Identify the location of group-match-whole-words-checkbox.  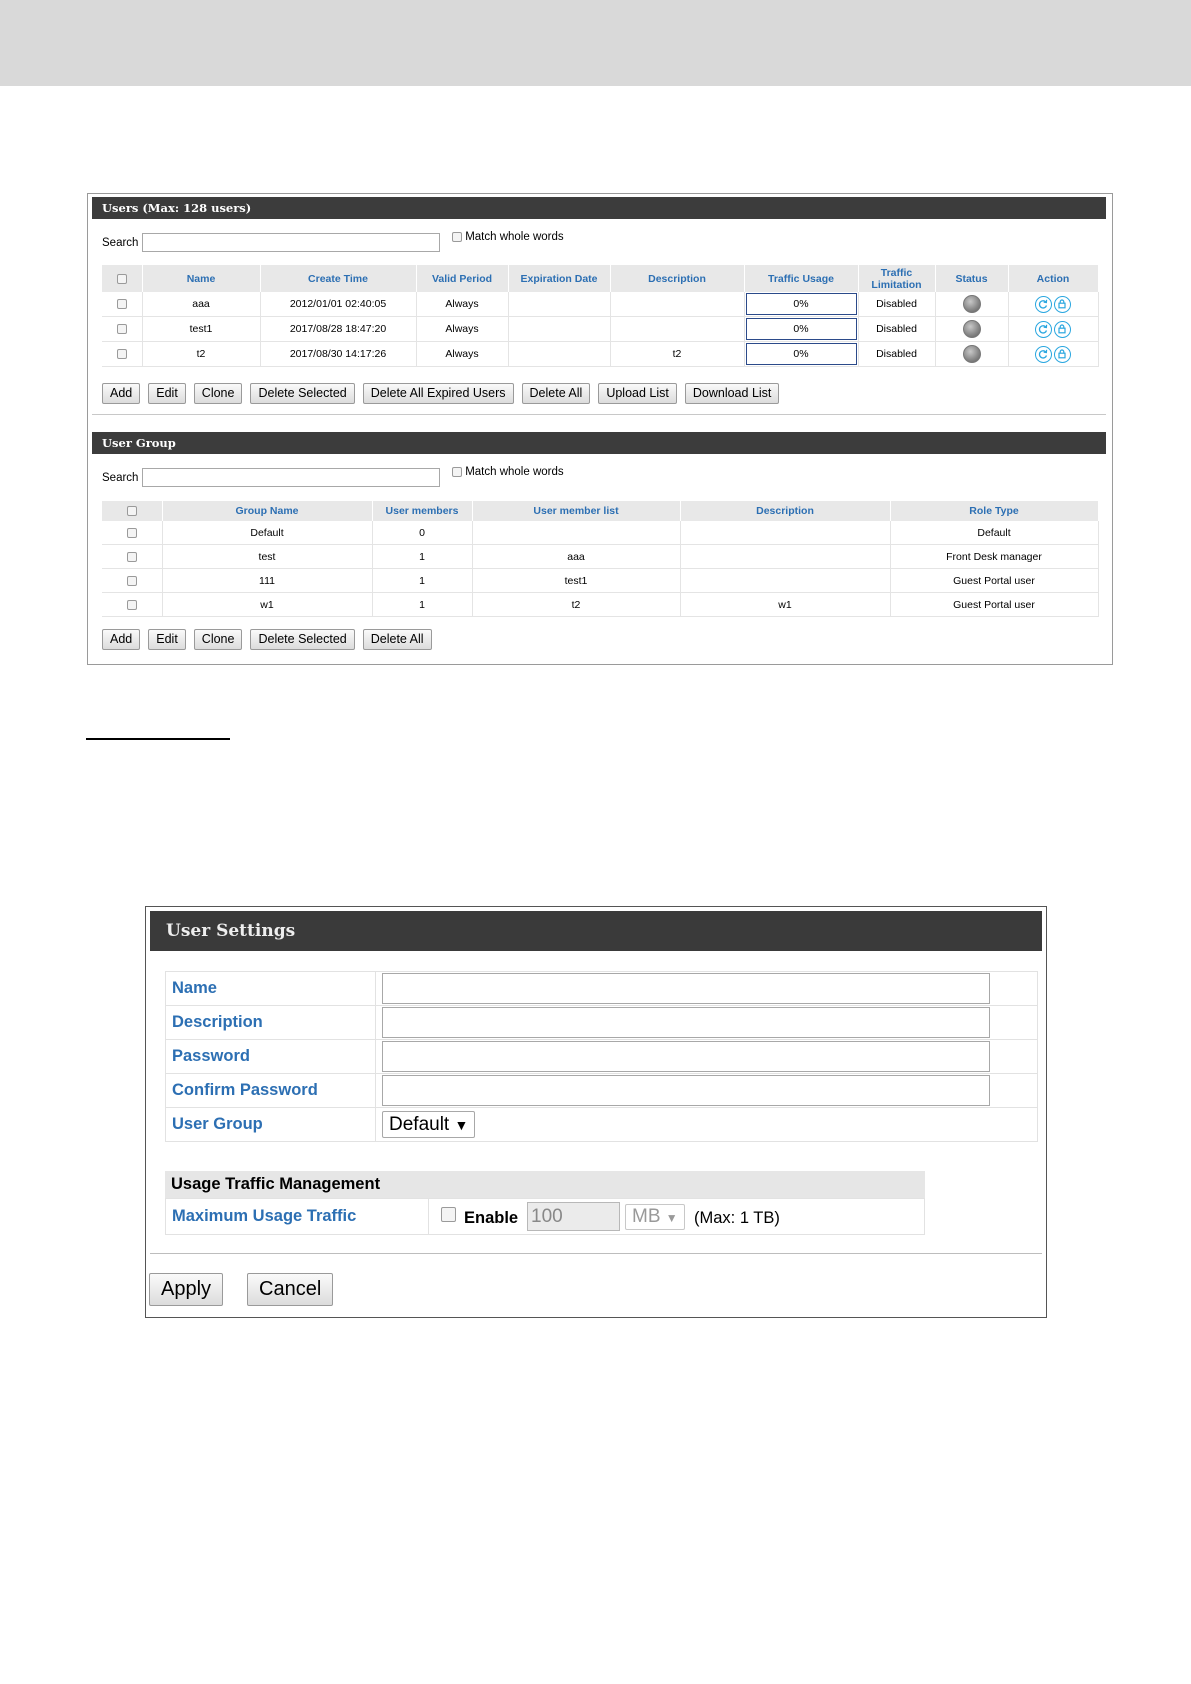
(457, 471).